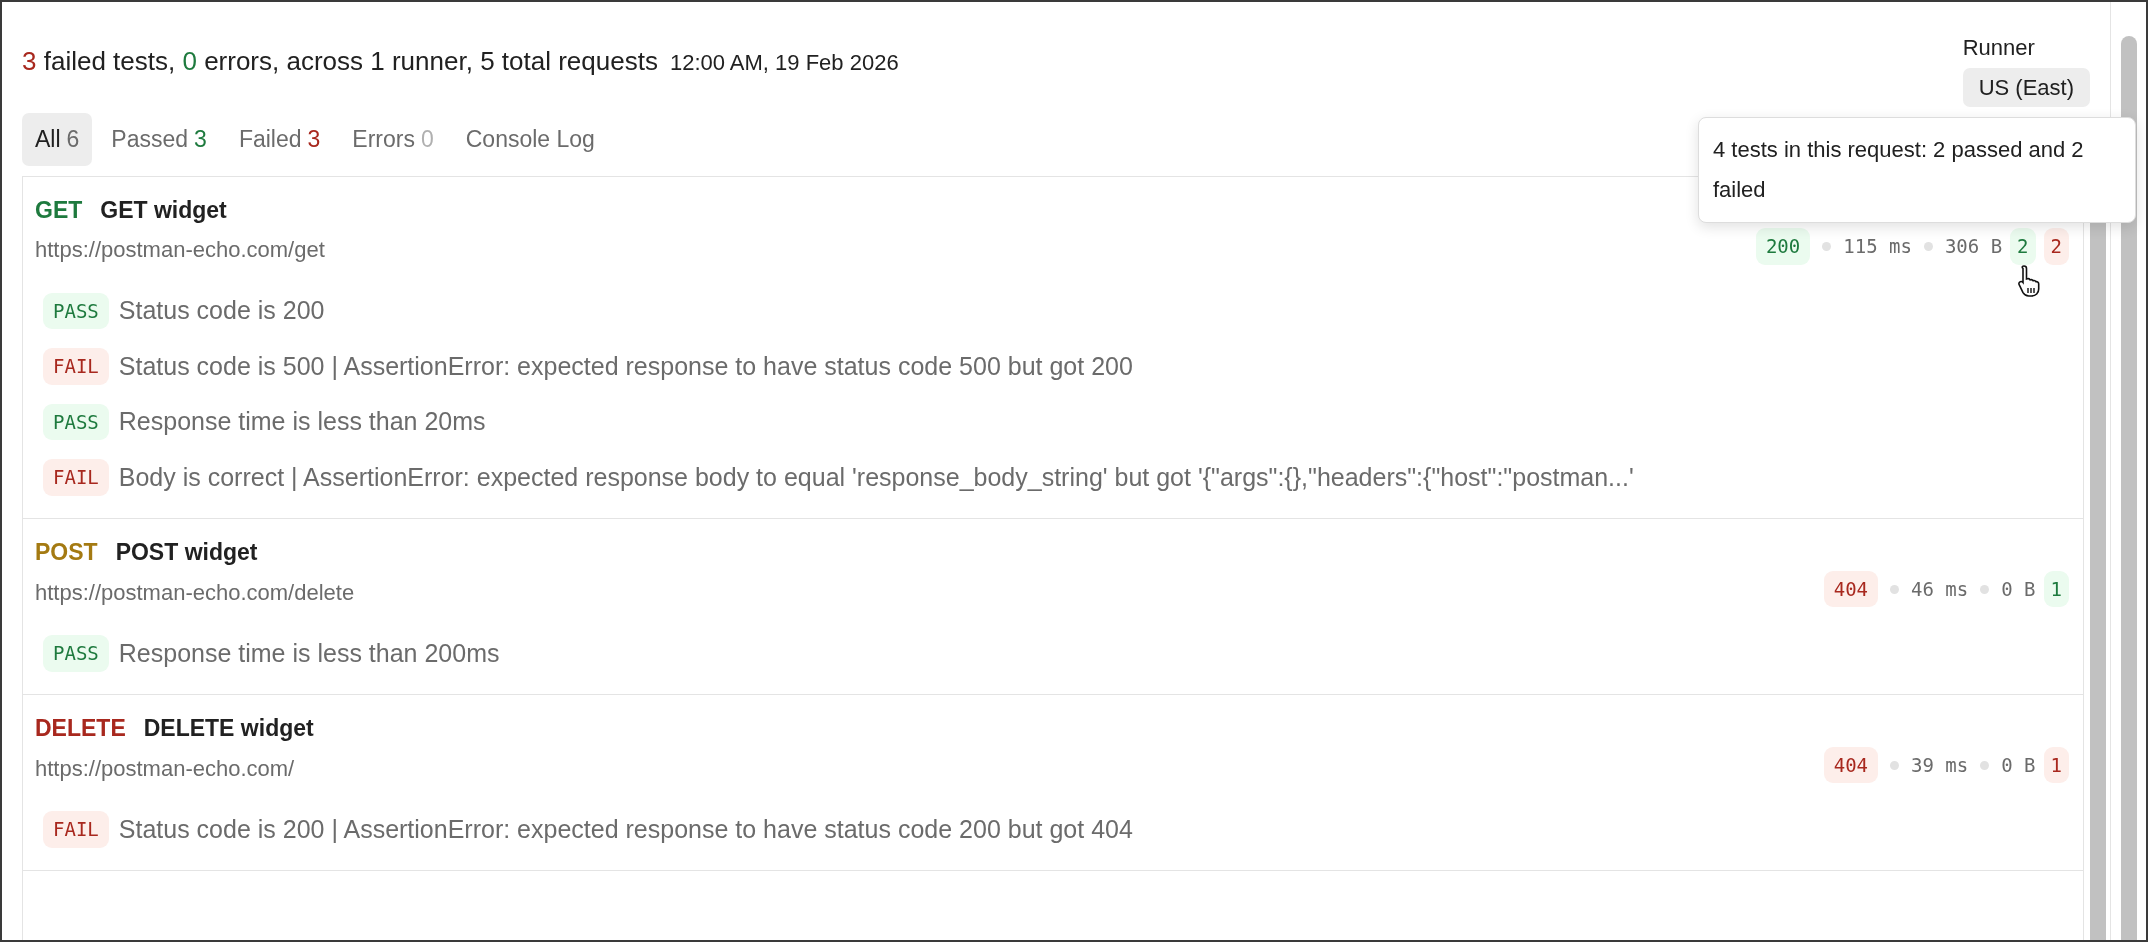  What do you see at coordinates (302, 421) in the screenshot?
I see `test-result-text: Response time is less than 20ms` at bounding box center [302, 421].